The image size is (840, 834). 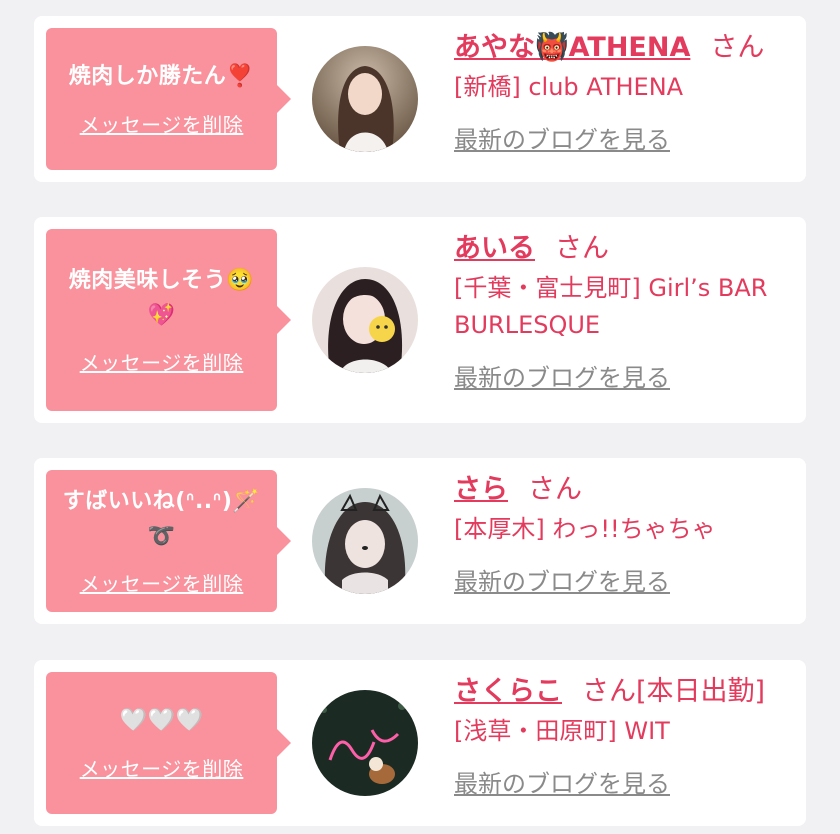 I want to click on shop-name: [本厚木] わっ!!ちゃちゃ, so click(x=585, y=529).